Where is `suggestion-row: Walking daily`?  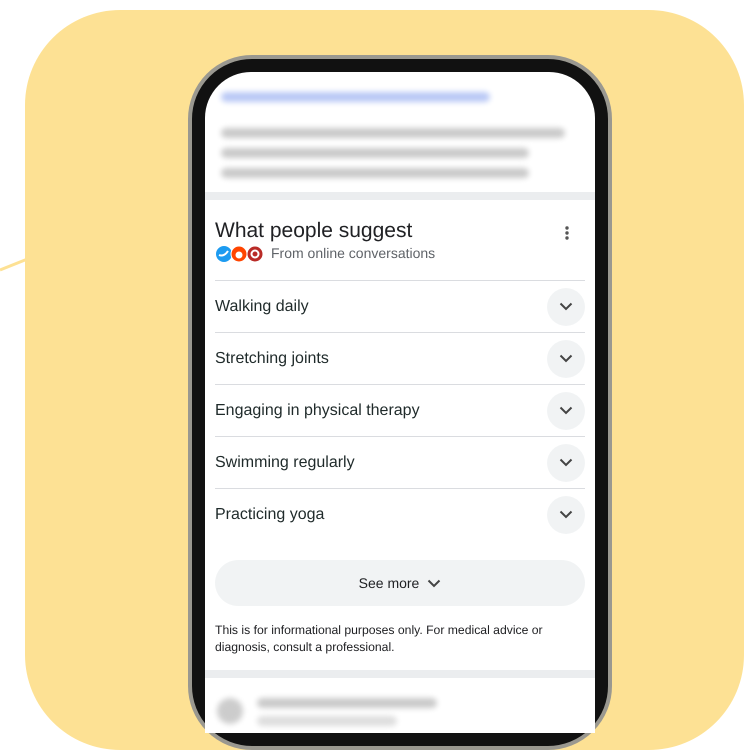
suggestion-row: Walking daily is located at coordinates (400, 306).